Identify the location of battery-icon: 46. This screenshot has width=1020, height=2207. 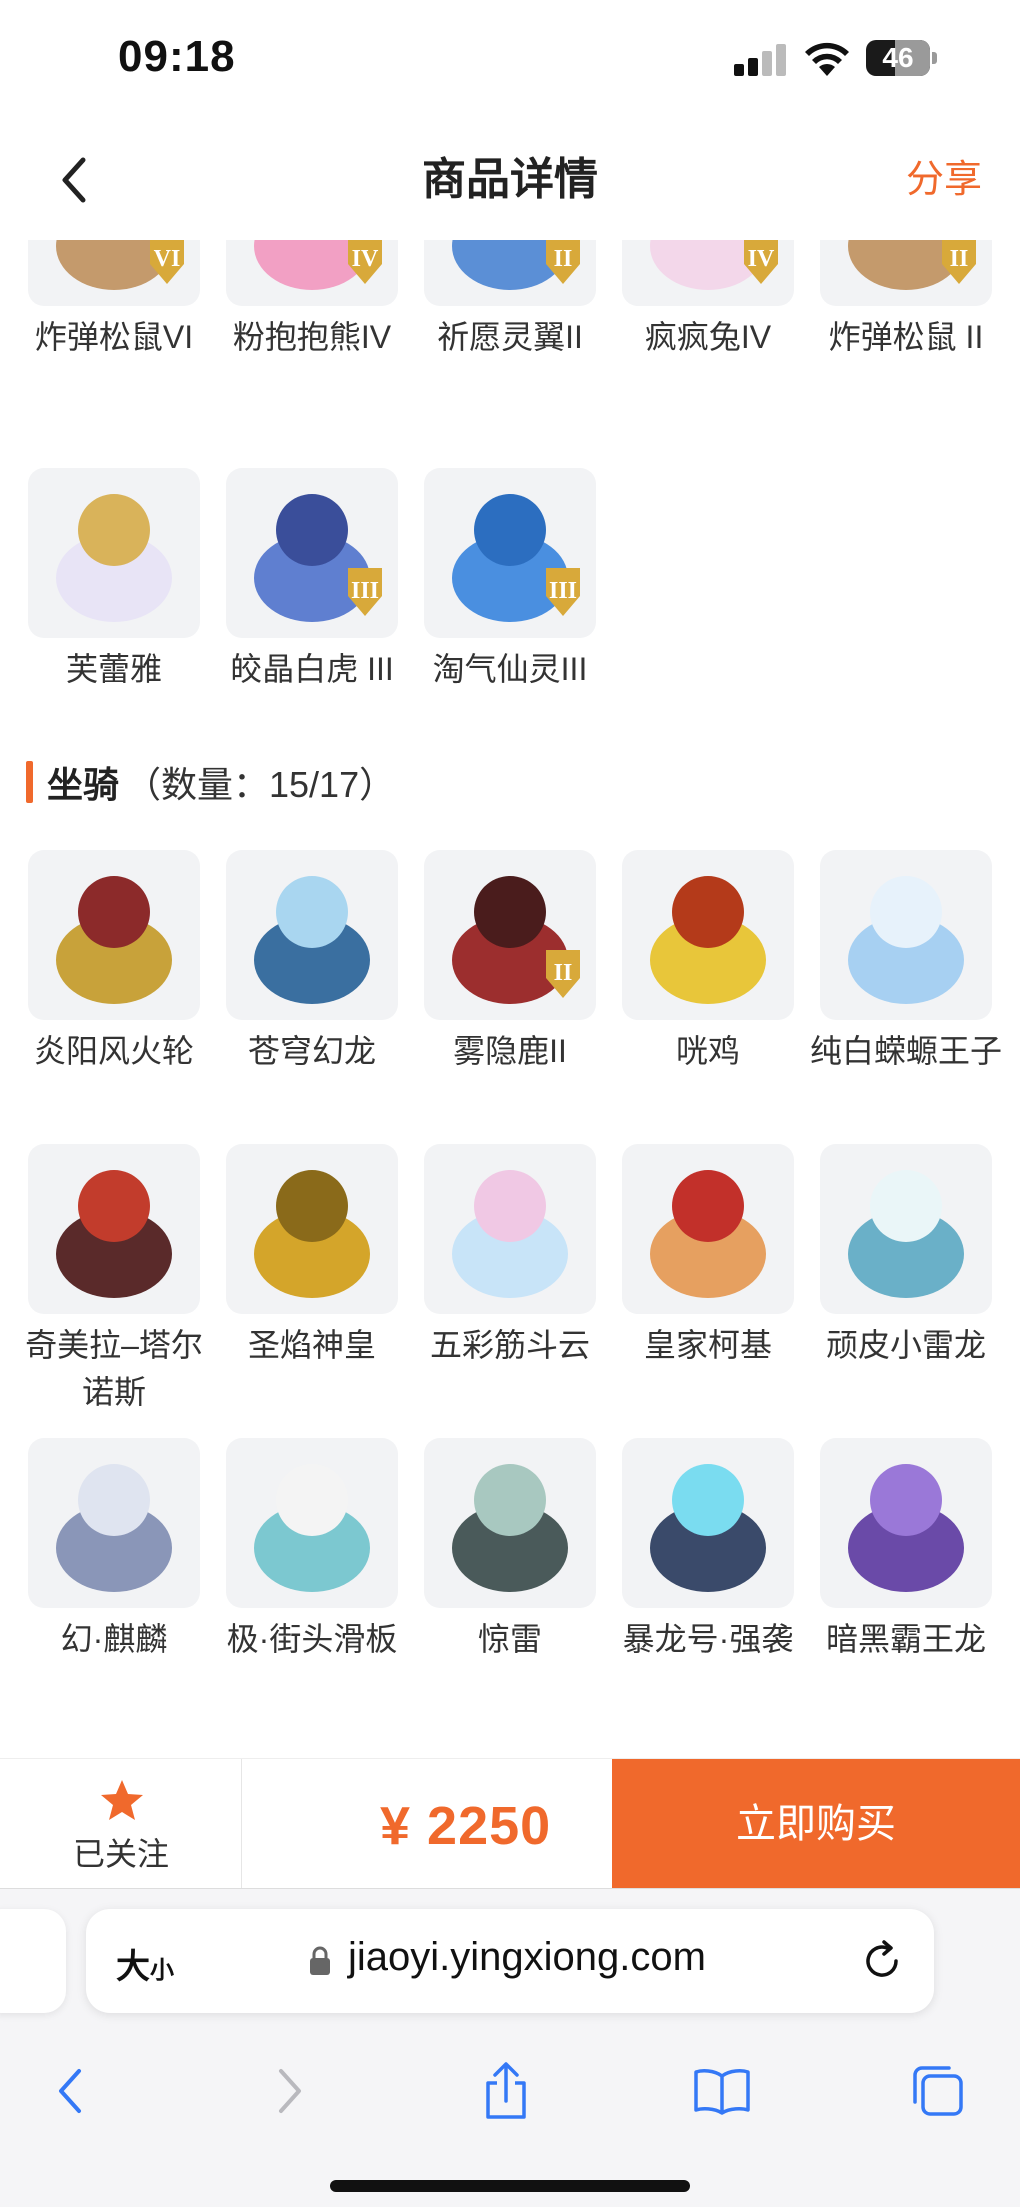
(902, 58).